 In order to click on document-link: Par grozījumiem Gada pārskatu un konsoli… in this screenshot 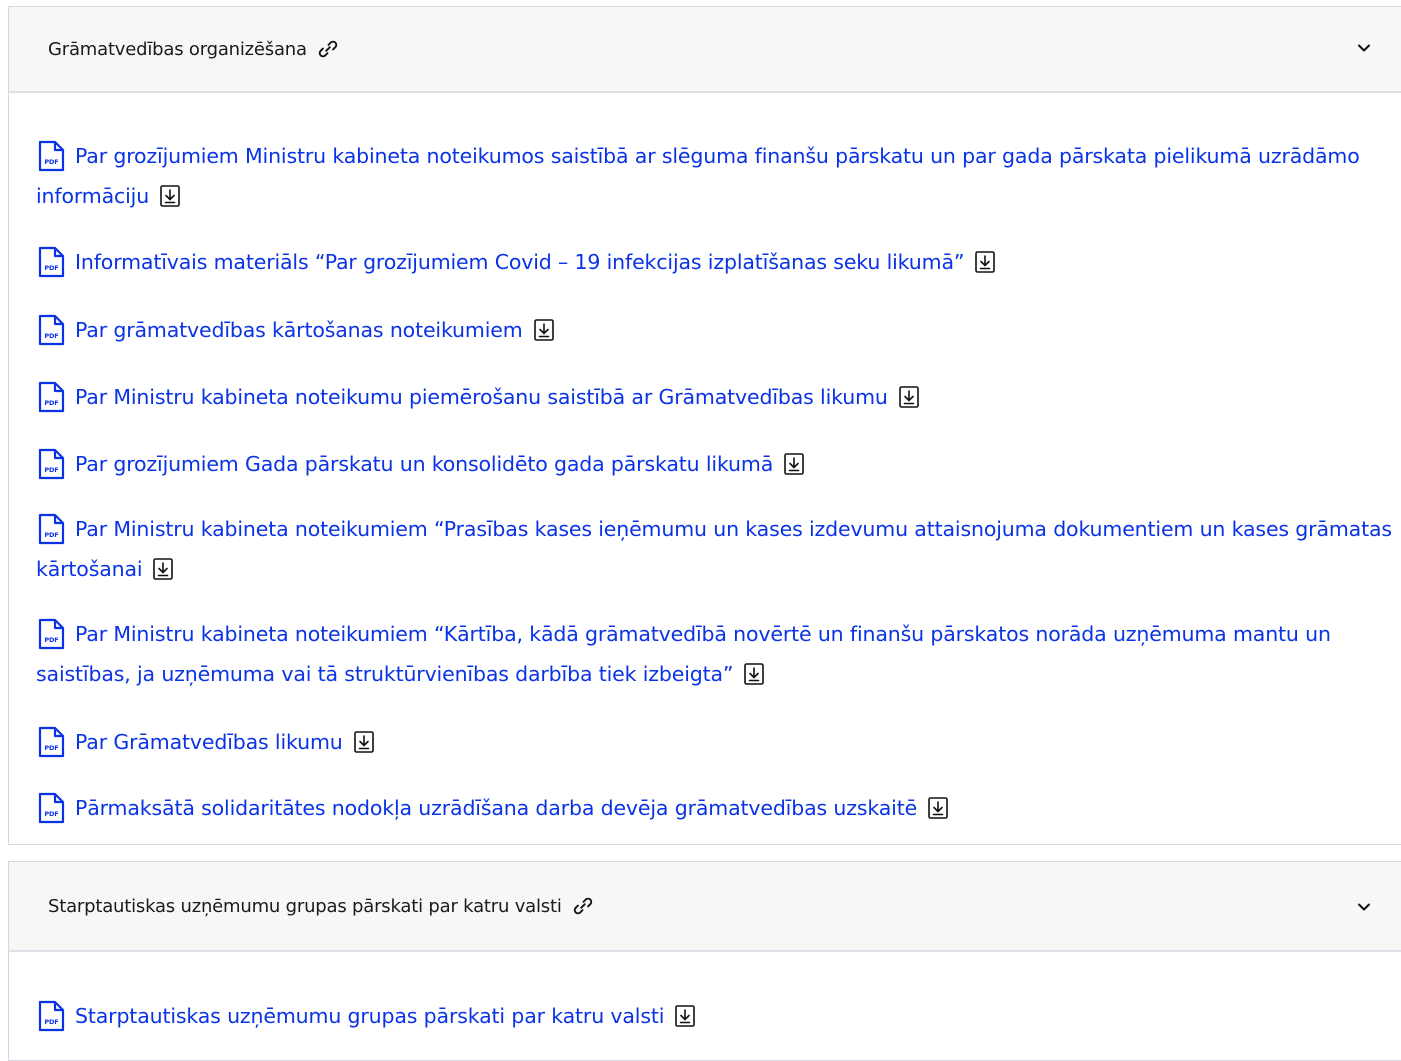, I will do `click(424, 464)`.